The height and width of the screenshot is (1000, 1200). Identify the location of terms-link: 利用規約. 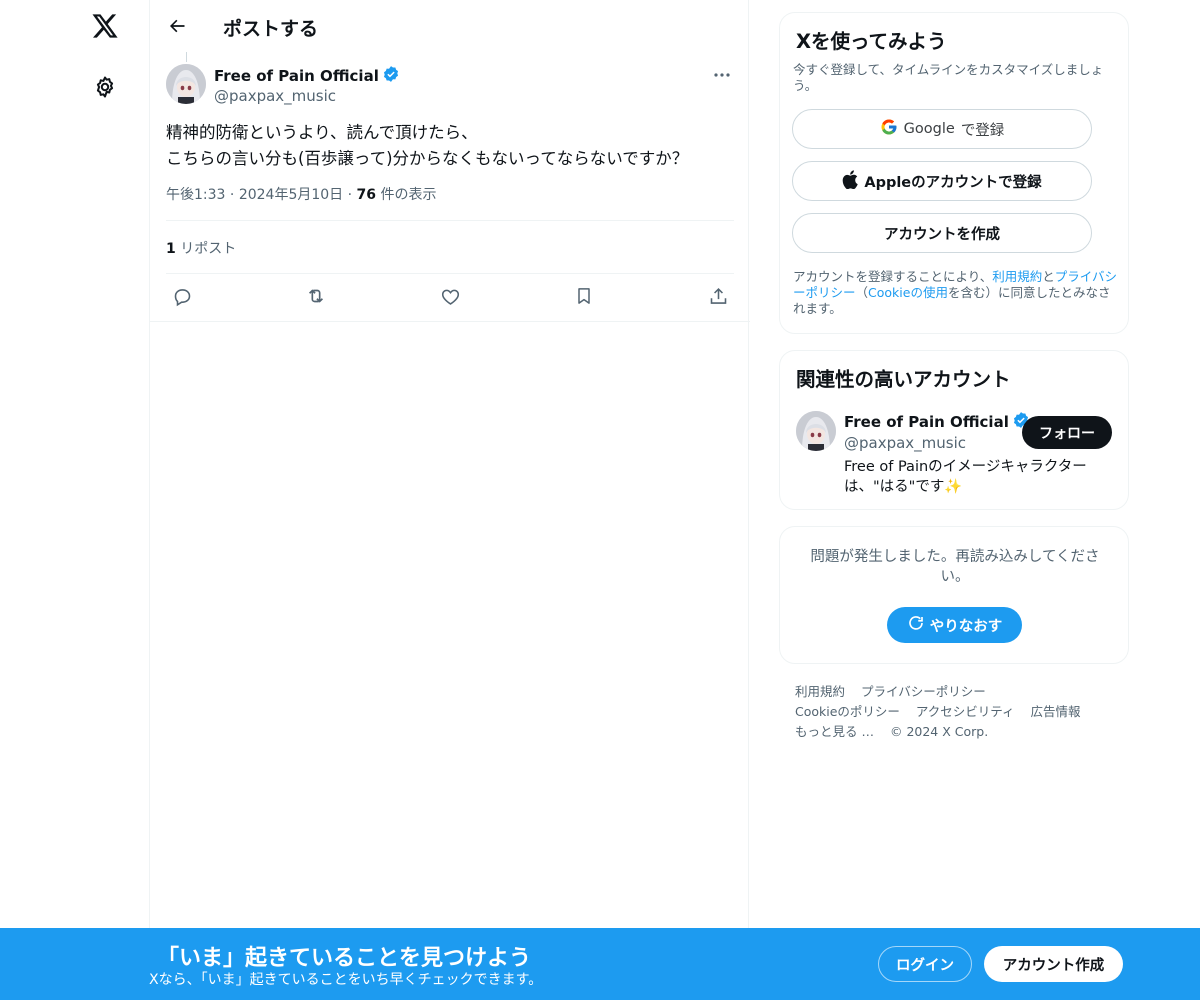
(1017, 276).